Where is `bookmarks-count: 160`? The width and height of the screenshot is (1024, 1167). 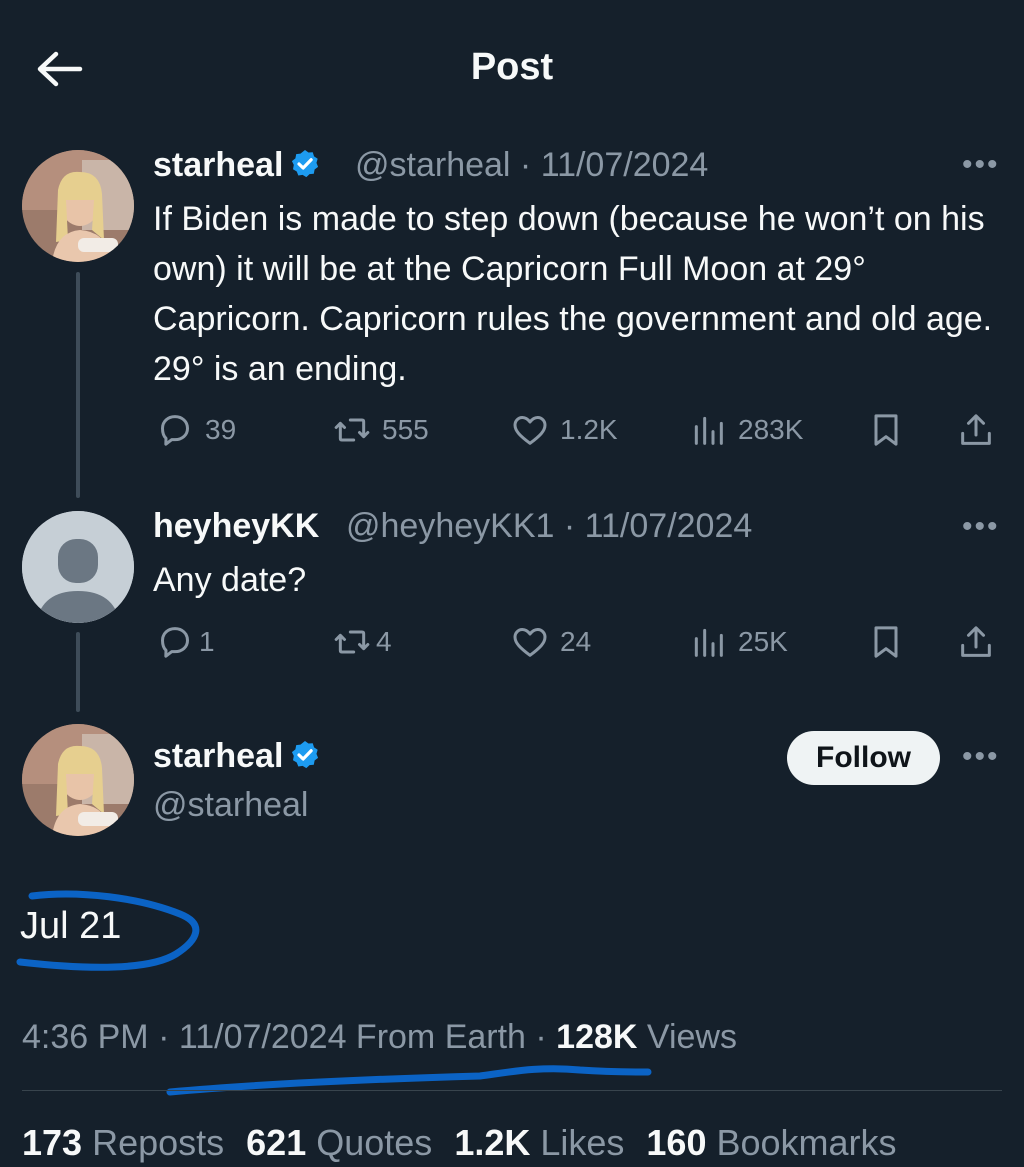 bookmarks-count: 160 is located at coordinates (676, 1142).